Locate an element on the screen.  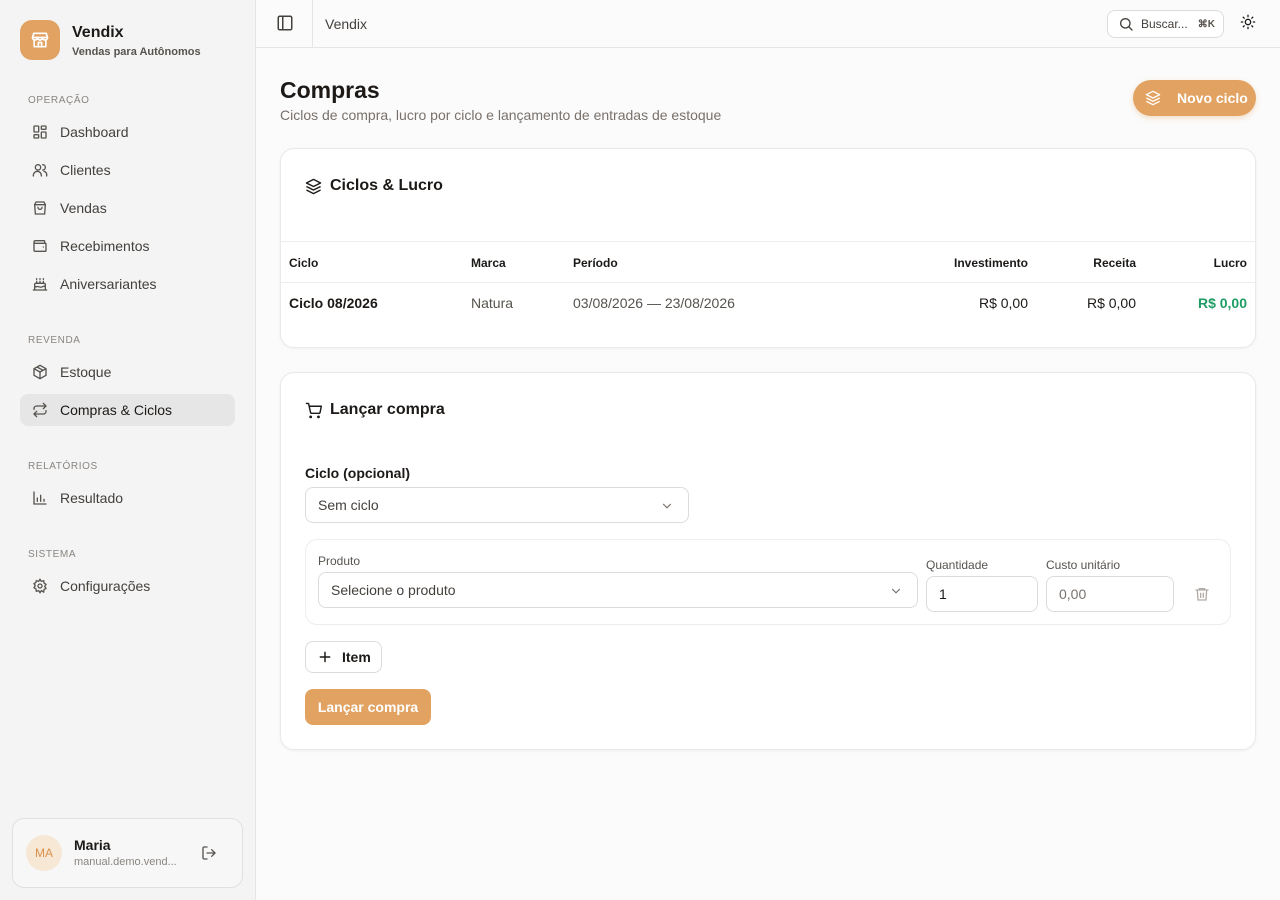
sidebar-item-estoque: Estoque is located at coordinates (127, 372).